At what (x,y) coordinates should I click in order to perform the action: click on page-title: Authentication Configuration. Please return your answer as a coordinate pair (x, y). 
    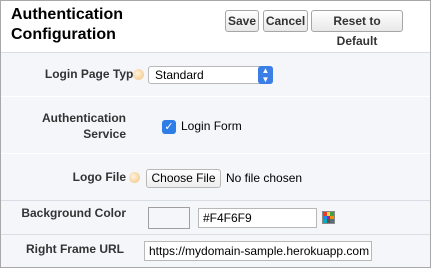
    Looking at the image, I should click on (67, 24).